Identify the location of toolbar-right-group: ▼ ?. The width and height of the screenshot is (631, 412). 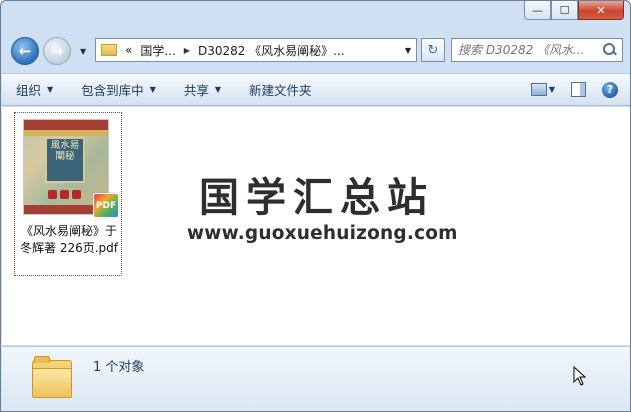
(575, 89).